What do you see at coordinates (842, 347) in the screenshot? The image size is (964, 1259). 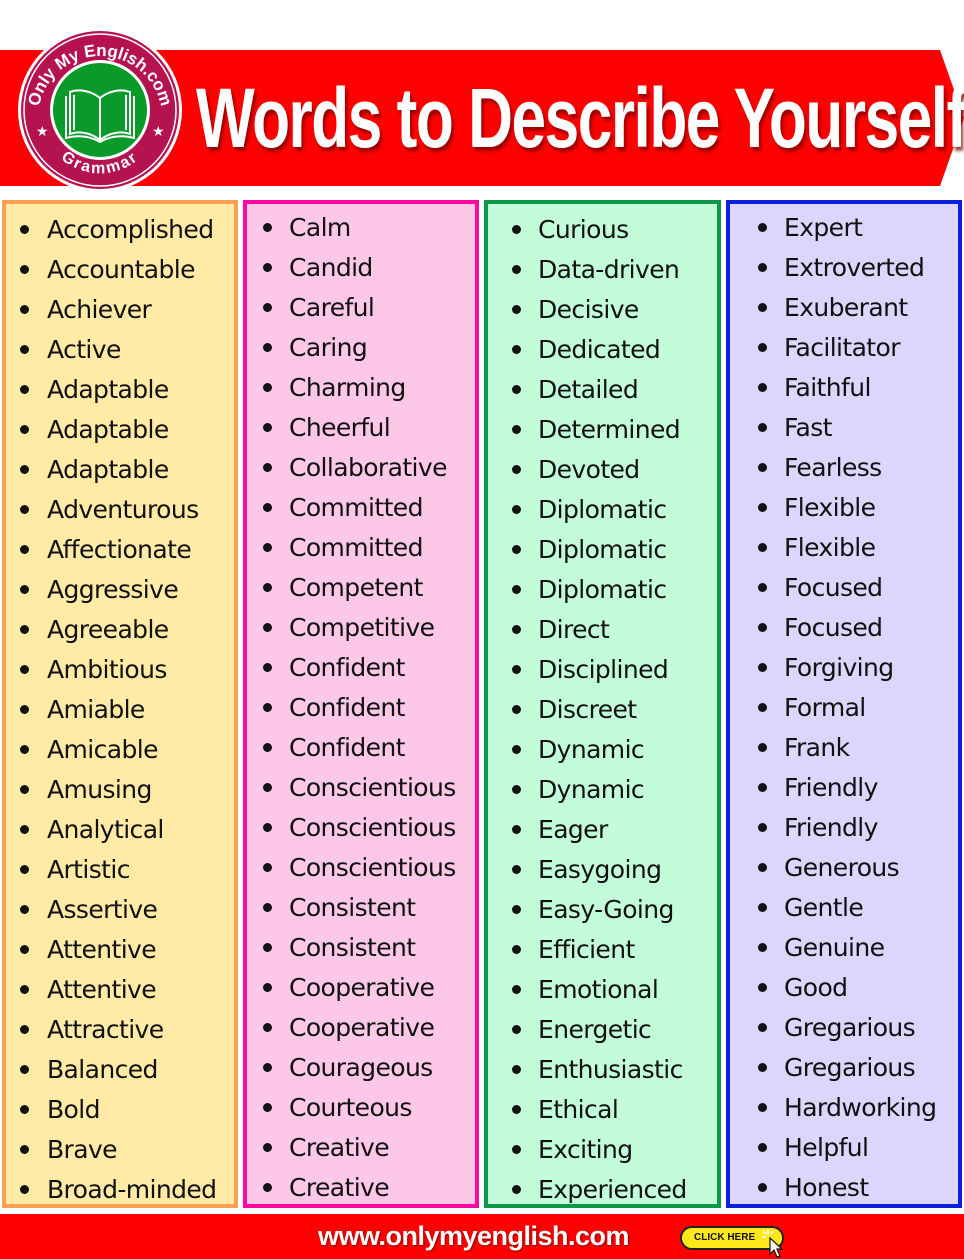 I see `word-text: Facilitator` at bounding box center [842, 347].